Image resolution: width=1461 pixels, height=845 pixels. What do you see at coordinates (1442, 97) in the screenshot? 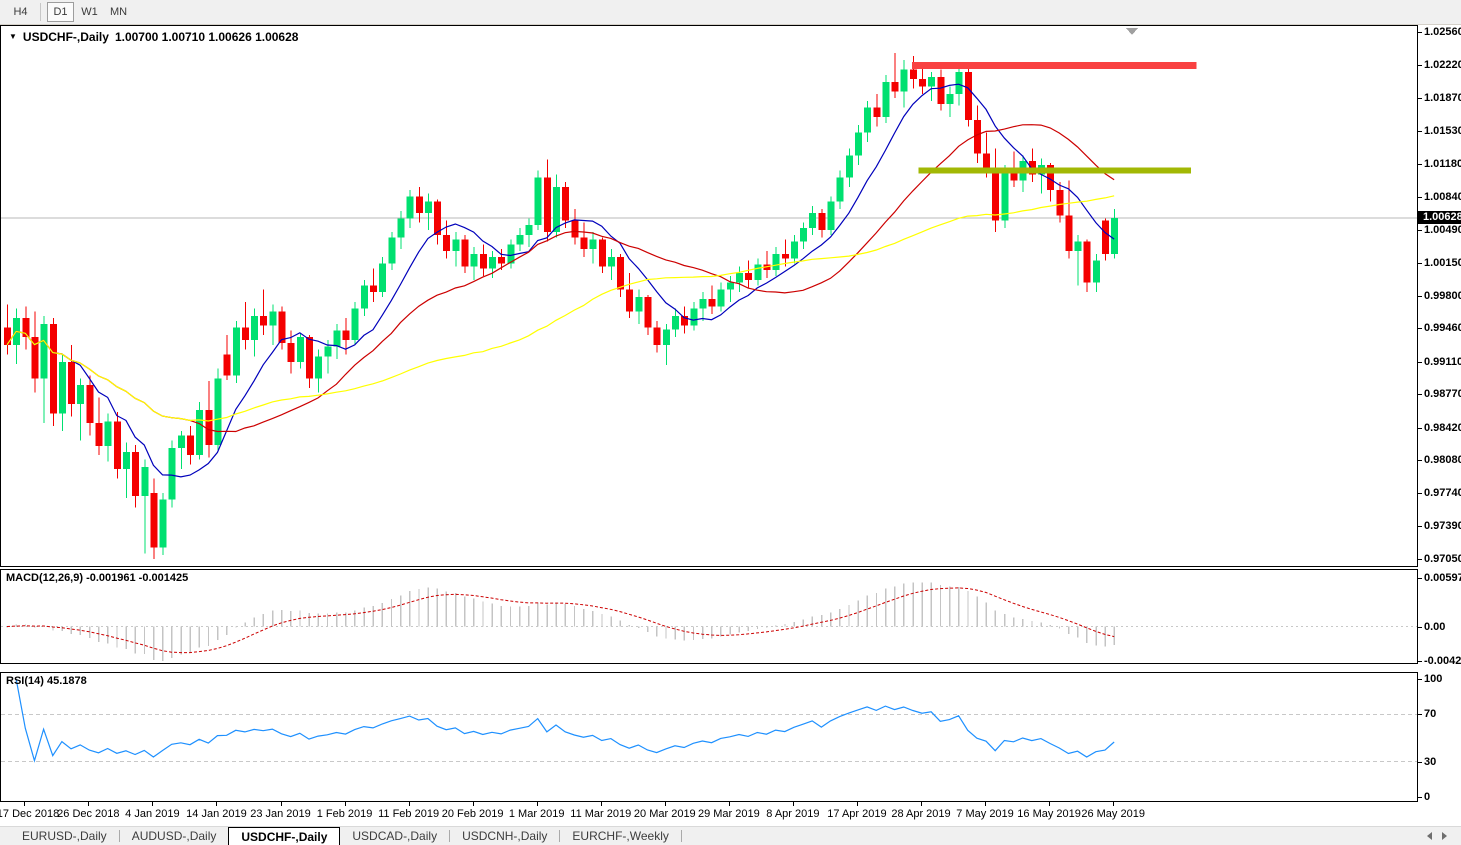
I see `price-tick-label: 1.01870` at bounding box center [1442, 97].